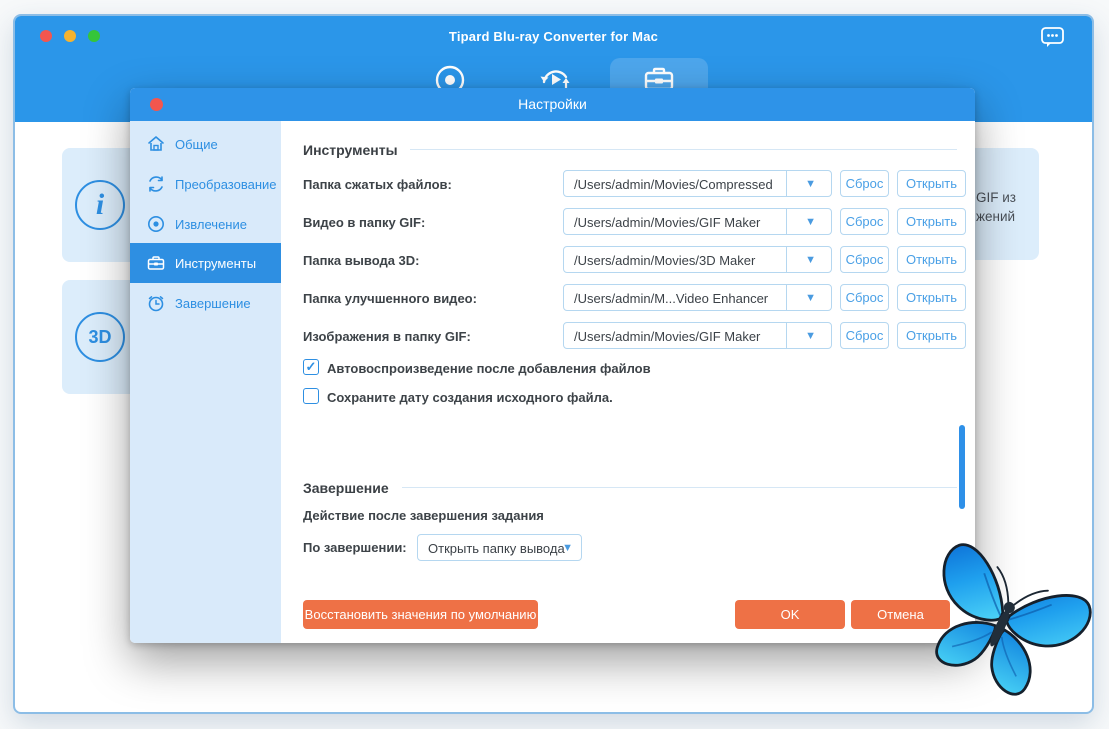  What do you see at coordinates (156, 263) in the screenshot?
I see `toolbox-icon` at bounding box center [156, 263].